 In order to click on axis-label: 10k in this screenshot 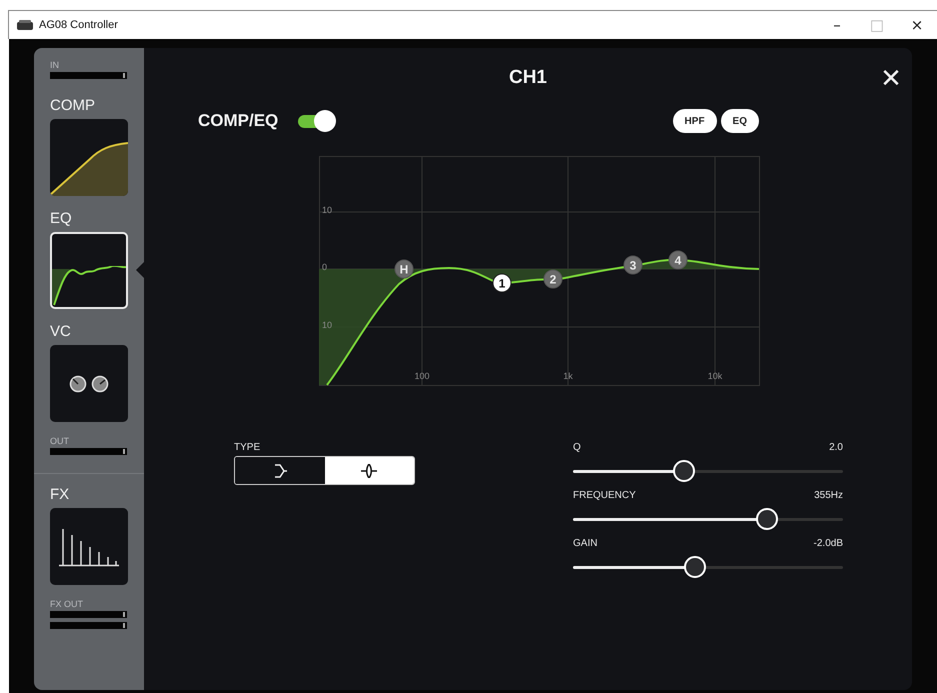, I will do `click(715, 376)`.